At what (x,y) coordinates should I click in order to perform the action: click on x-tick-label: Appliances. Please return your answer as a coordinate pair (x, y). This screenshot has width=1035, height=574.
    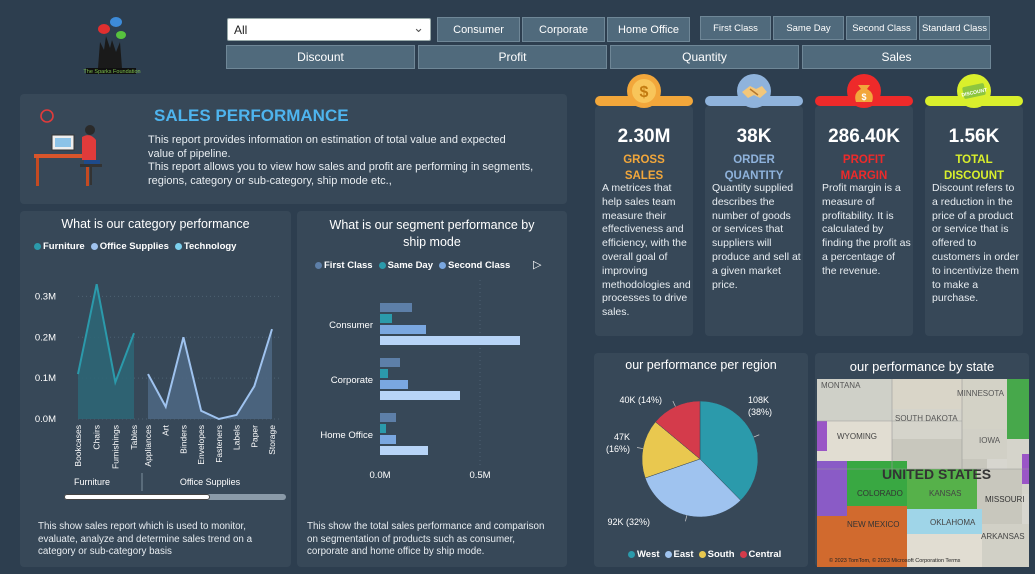
    Looking at the image, I should click on (148, 446).